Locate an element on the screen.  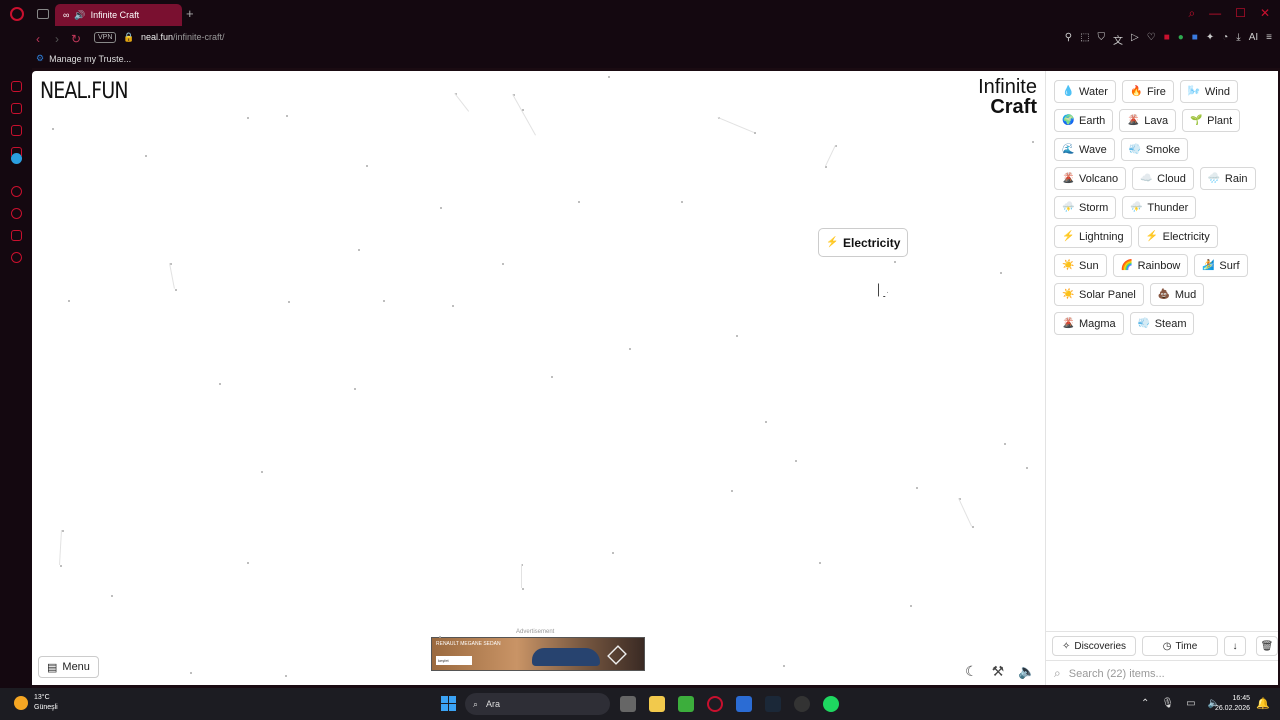
neal-fun-logo: NEAL.FUN is located at coordinates (84, 91).